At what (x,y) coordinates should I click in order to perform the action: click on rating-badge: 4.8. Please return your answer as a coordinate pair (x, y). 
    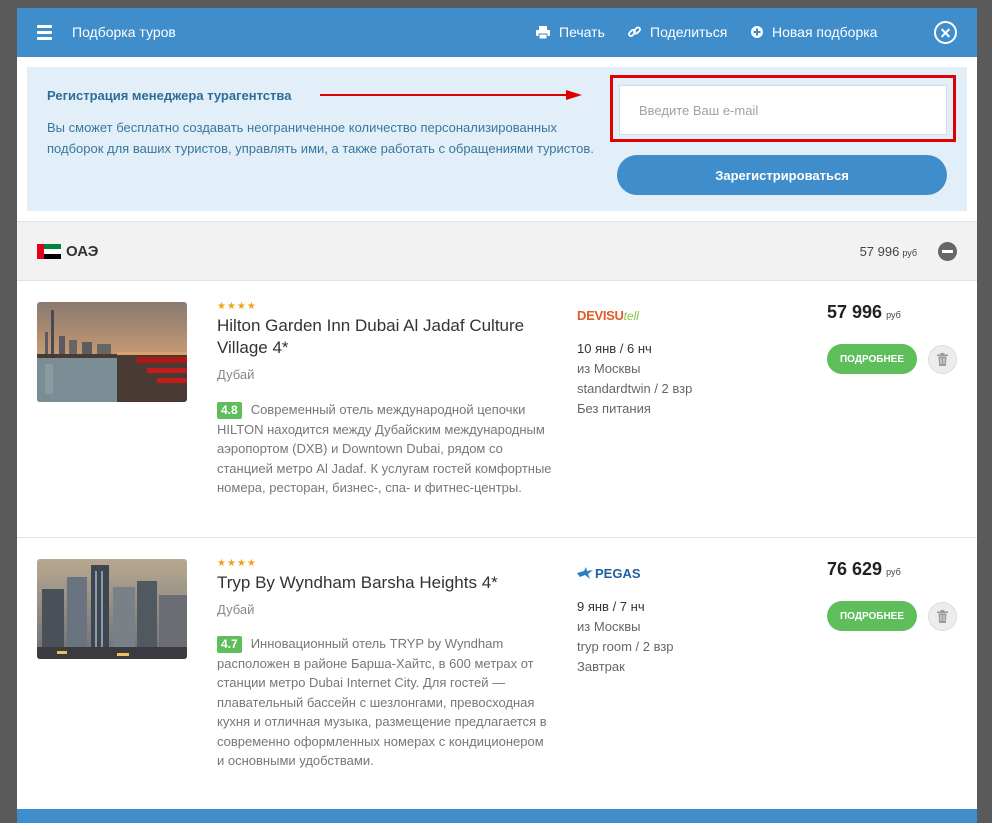
    Looking at the image, I should click on (229, 410).